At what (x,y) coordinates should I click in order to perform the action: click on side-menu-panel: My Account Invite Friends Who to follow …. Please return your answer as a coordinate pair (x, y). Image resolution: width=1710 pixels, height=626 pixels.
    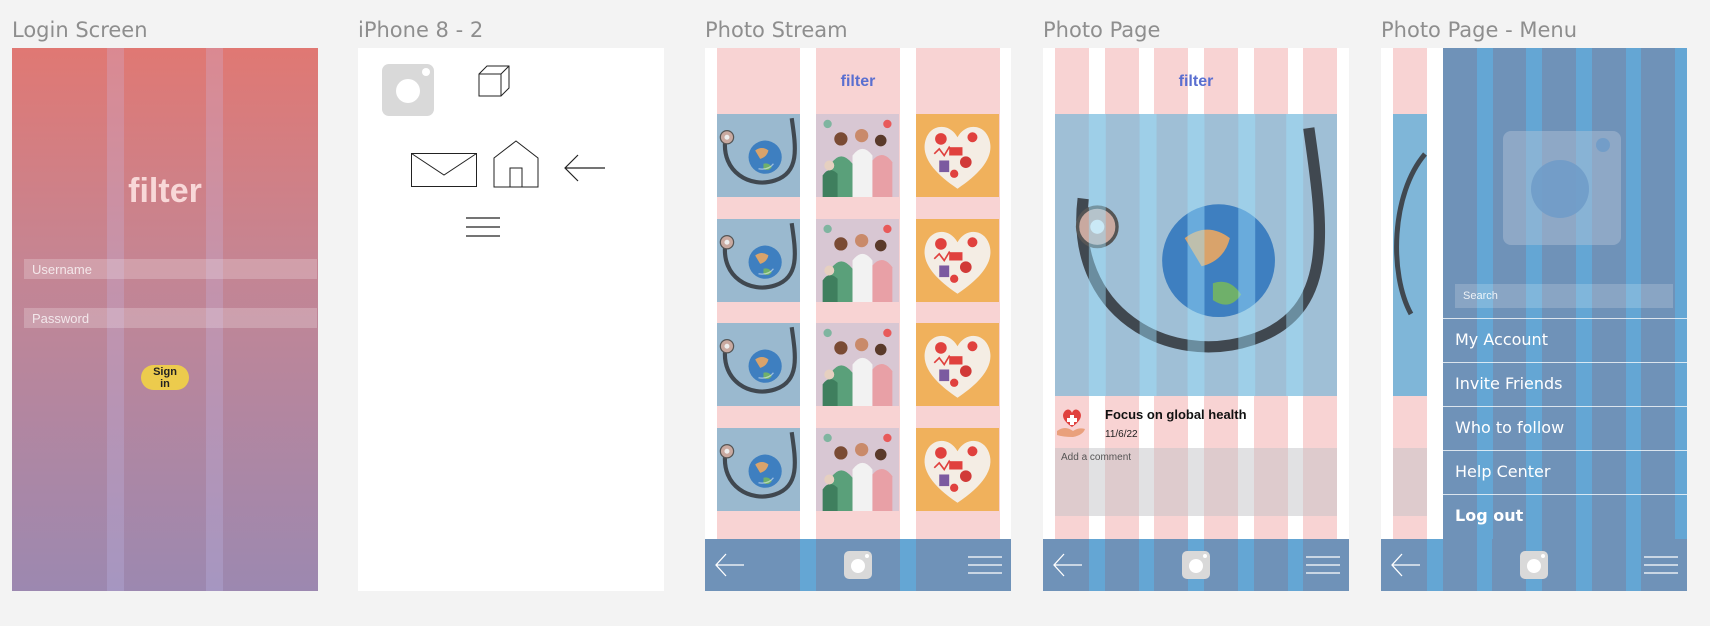
    Looking at the image, I should click on (1565, 319).